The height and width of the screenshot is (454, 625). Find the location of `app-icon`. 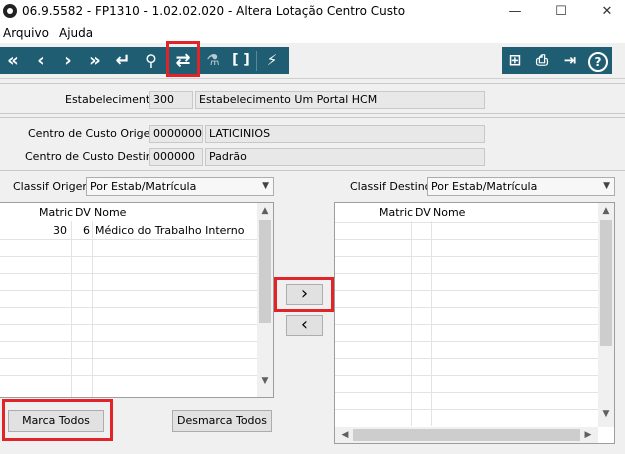

app-icon is located at coordinates (10, 11).